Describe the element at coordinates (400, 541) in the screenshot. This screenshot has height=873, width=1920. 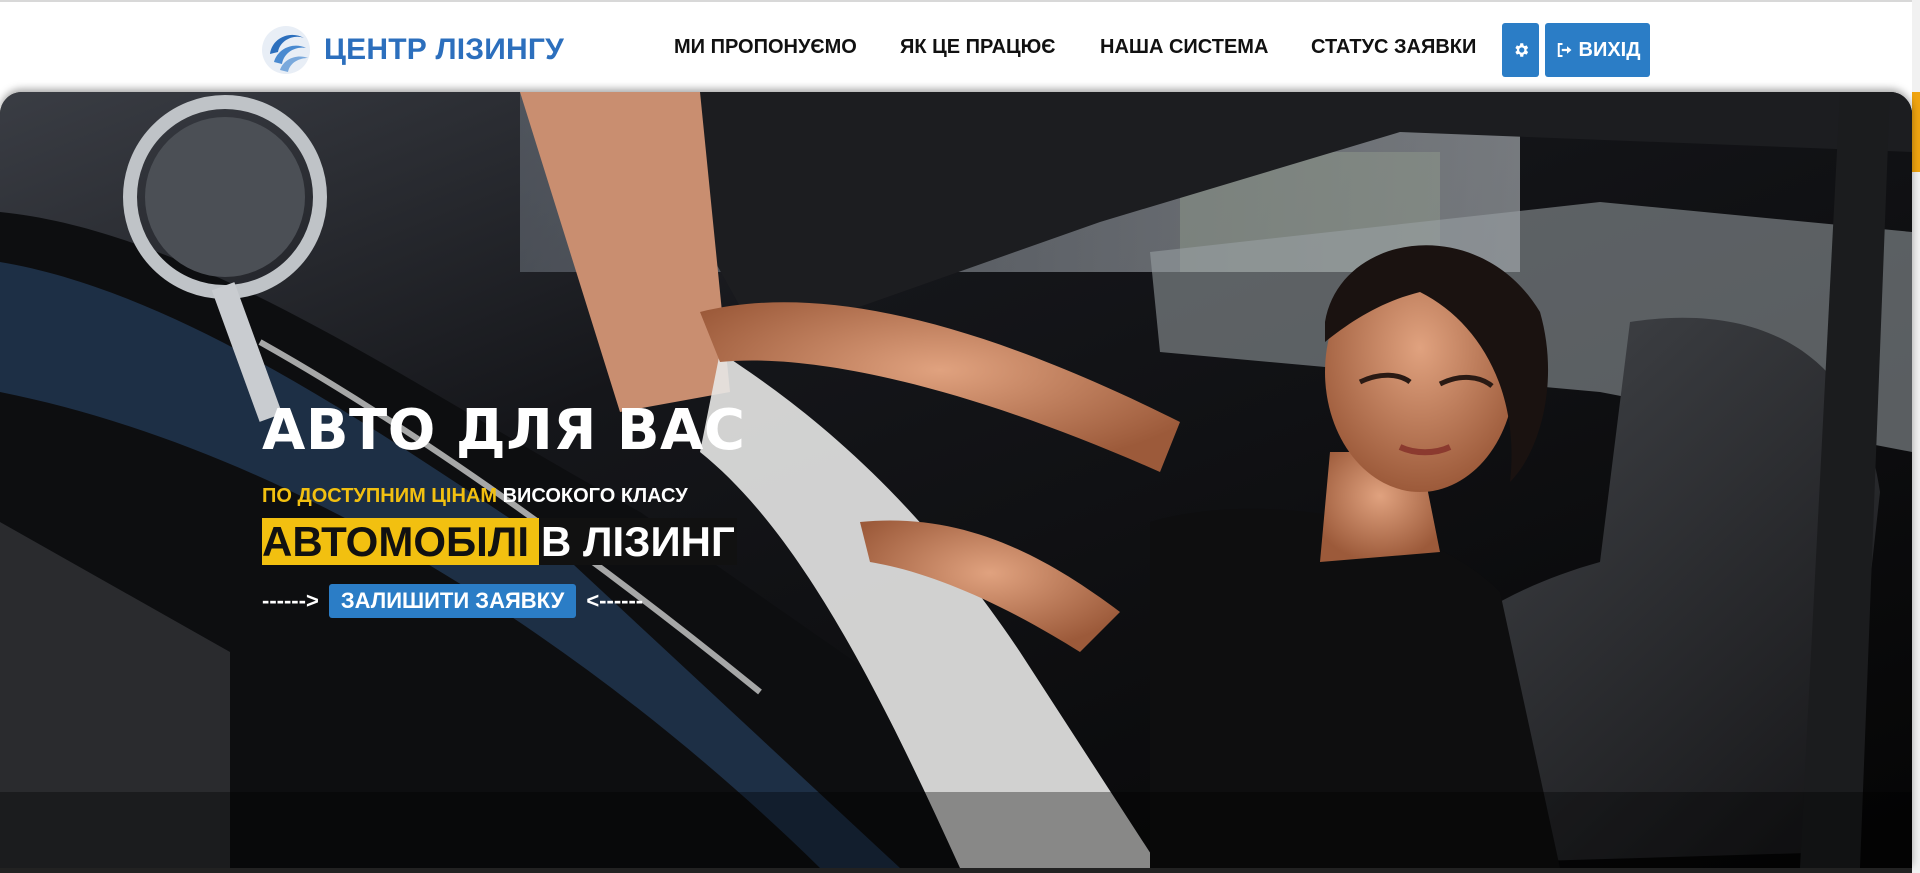
I see `hero-headline-highlight: АВТОМОБІЛІ` at that location.